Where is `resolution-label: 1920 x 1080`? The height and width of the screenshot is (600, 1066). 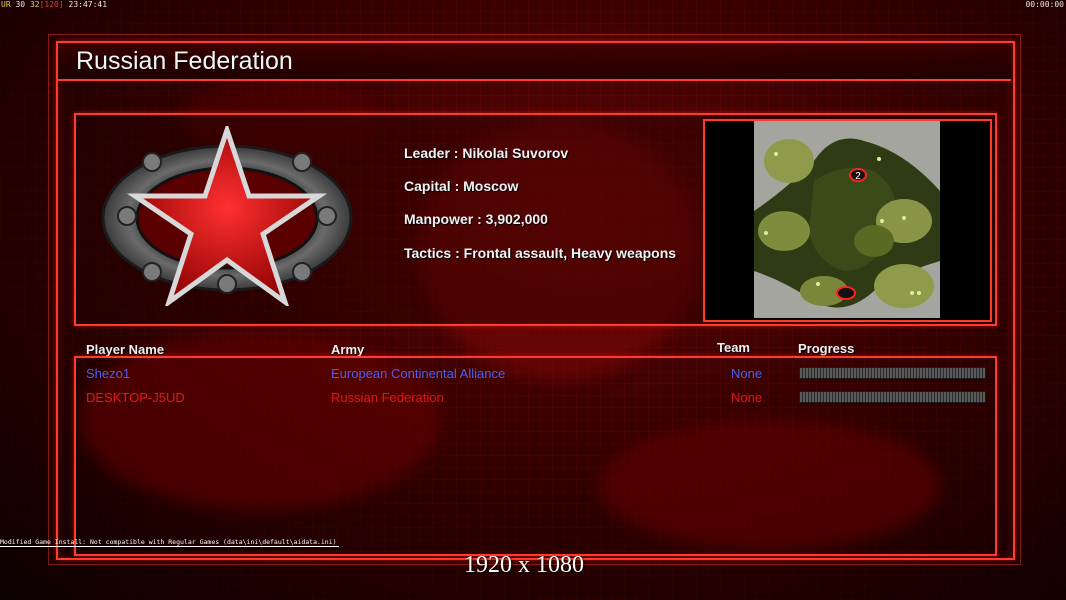
resolution-label: 1920 x 1080 is located at coordinates (524, 565).